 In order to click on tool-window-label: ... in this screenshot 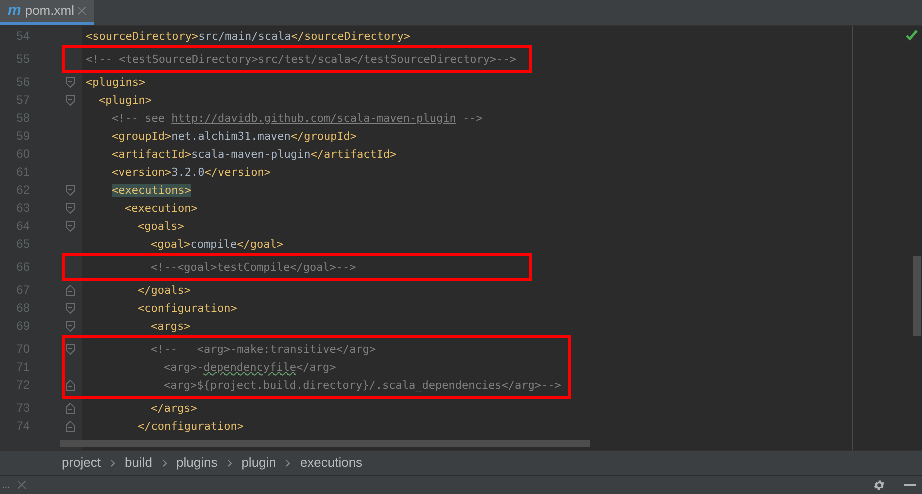, I will do `click(6, 485)`.